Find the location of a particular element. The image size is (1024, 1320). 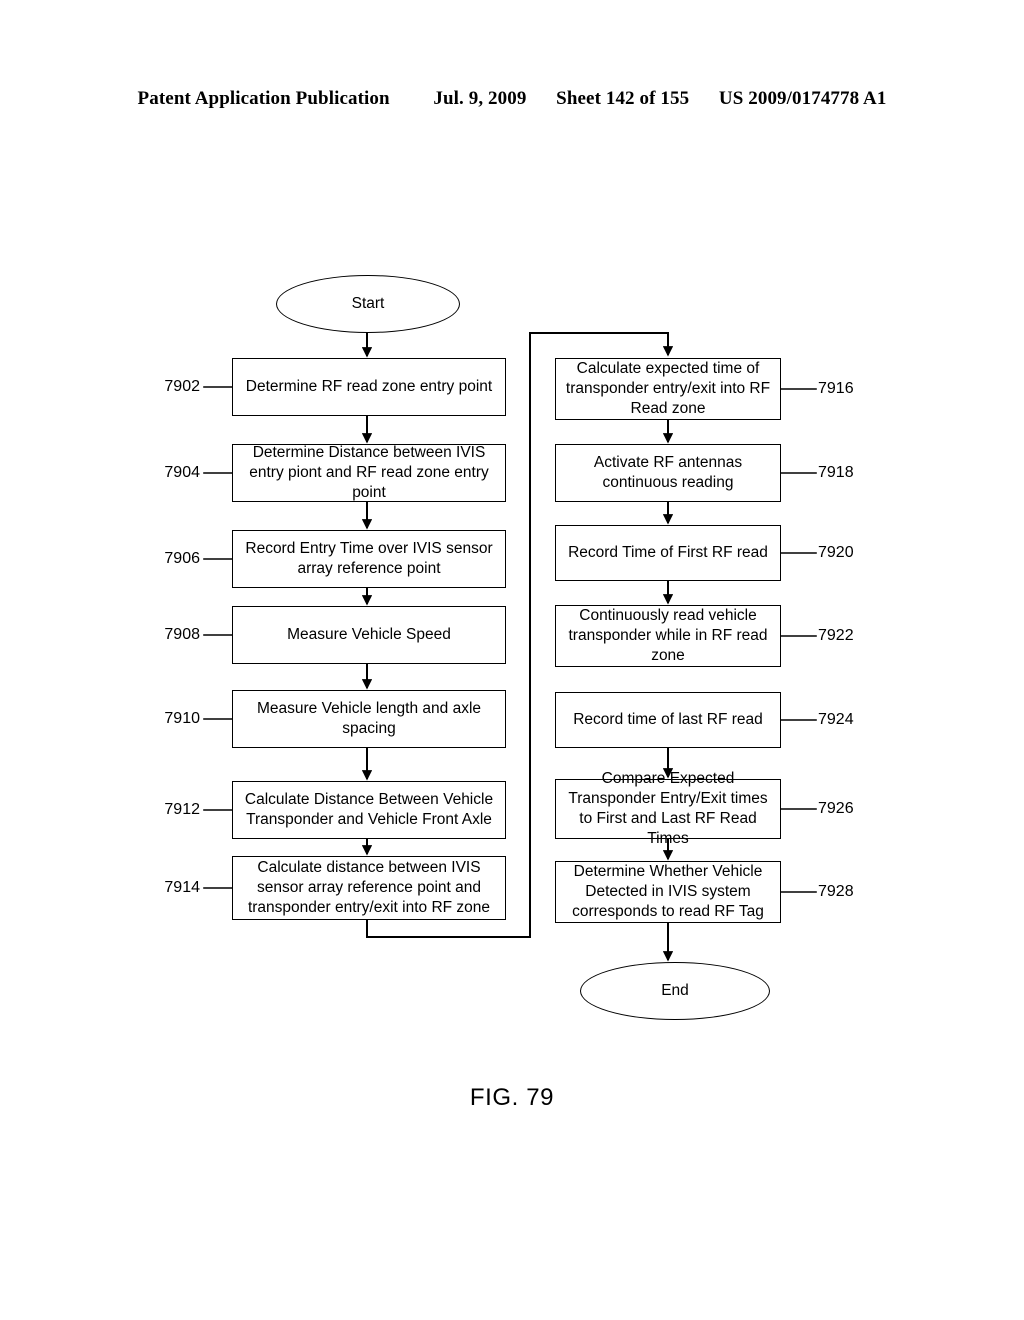

process-box-7908: Measure Vehicle Speed is located at coordinates (369, 635).